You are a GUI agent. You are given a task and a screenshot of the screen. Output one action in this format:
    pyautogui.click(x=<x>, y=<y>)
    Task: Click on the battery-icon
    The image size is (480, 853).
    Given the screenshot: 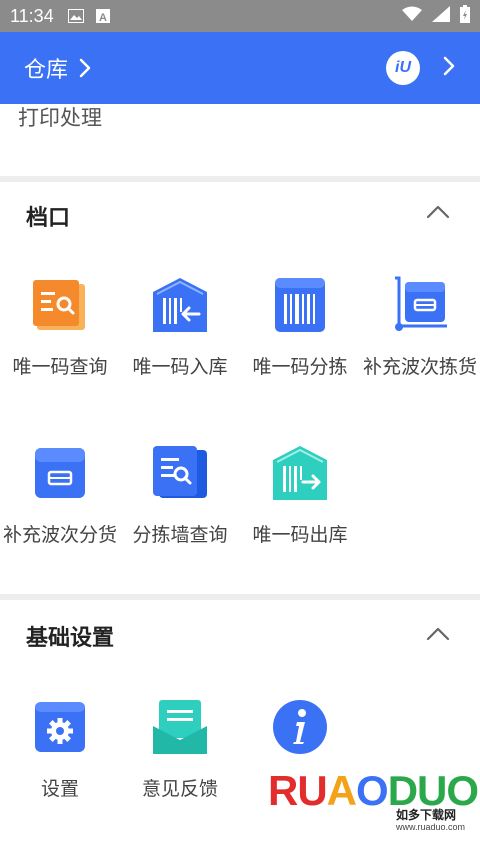 What is the action you would take?
    pyautogui.click(x=465, y=16)
    